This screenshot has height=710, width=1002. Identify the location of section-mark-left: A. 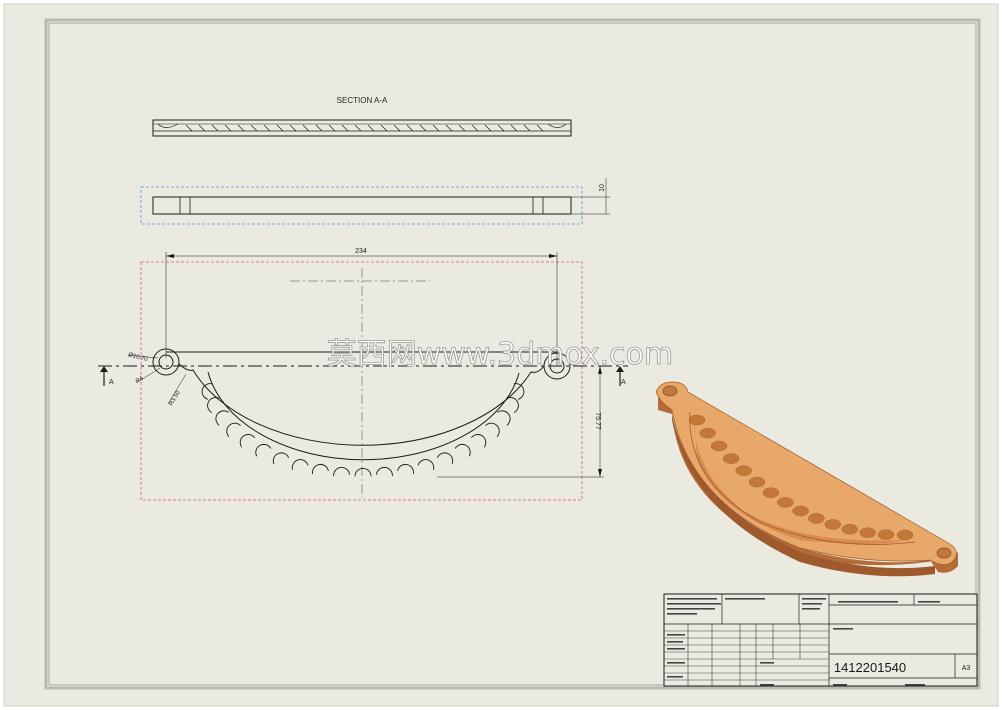
(111, 382).